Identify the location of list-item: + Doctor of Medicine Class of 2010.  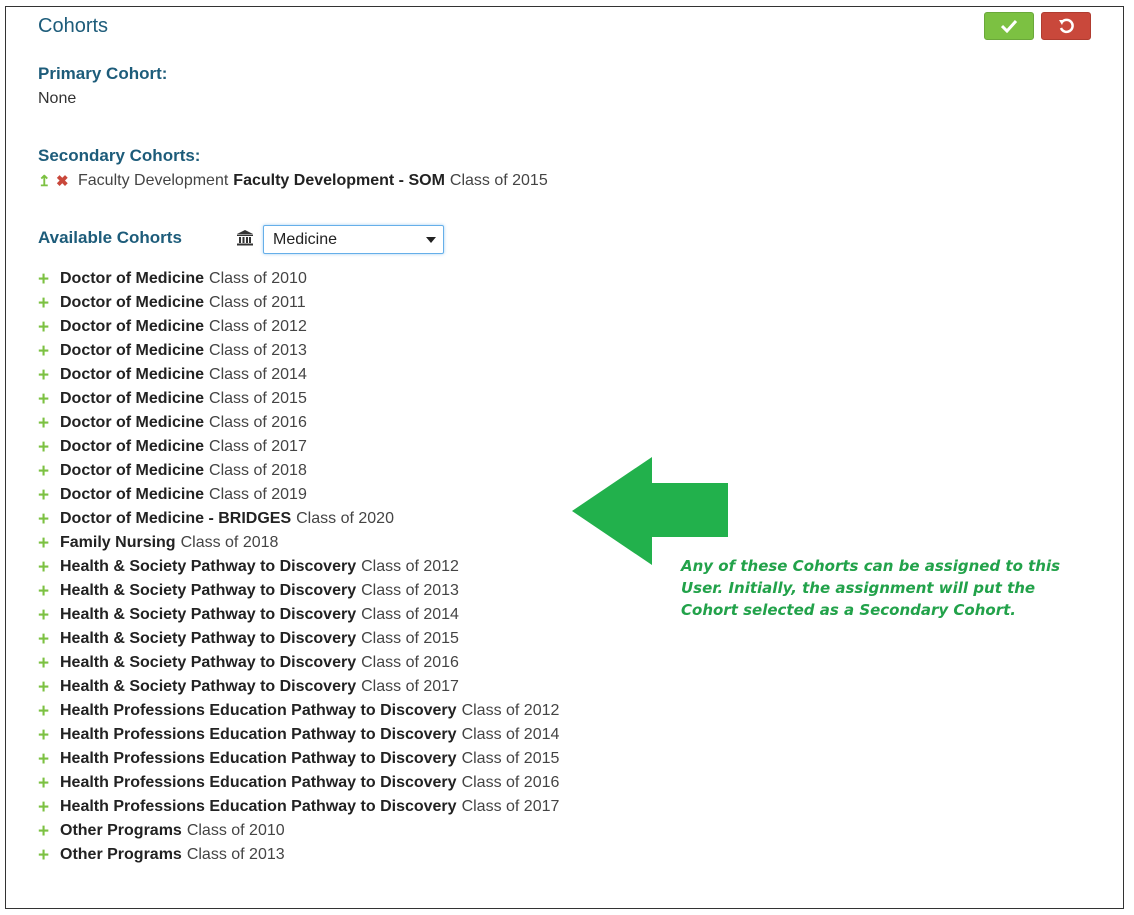
(298, 279).